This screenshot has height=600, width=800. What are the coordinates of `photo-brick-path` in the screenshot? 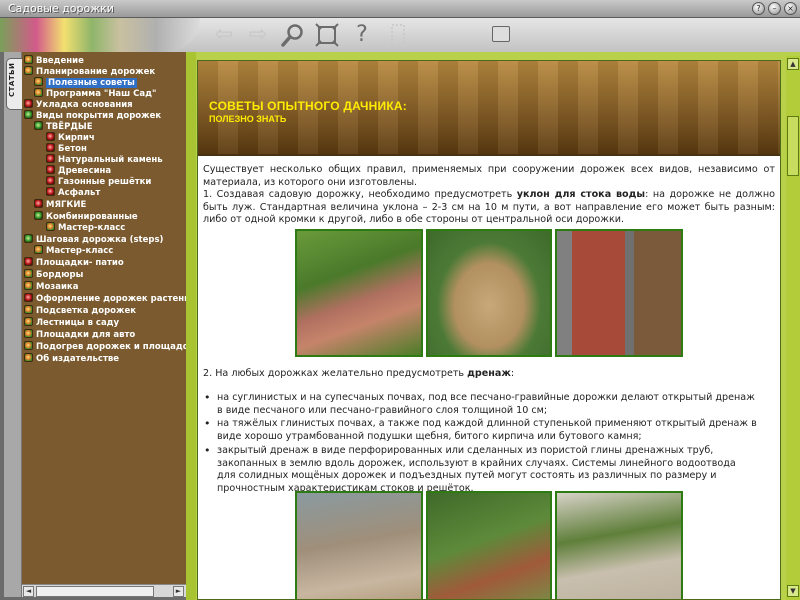 It's located at (619, 293).